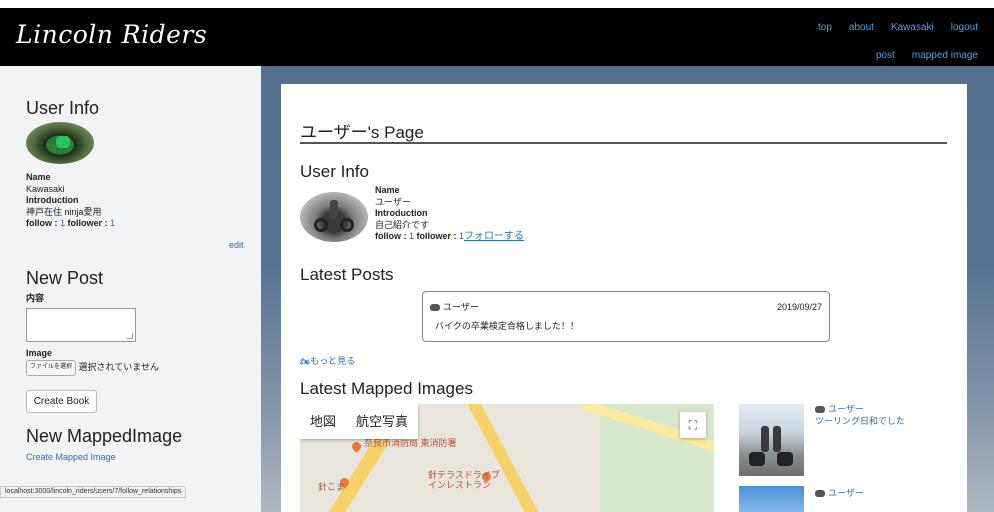 The width and height of the screenshot is (994, 512). I want to click on new-mapped-image-heading: New MappedImage, so click(104, 436).